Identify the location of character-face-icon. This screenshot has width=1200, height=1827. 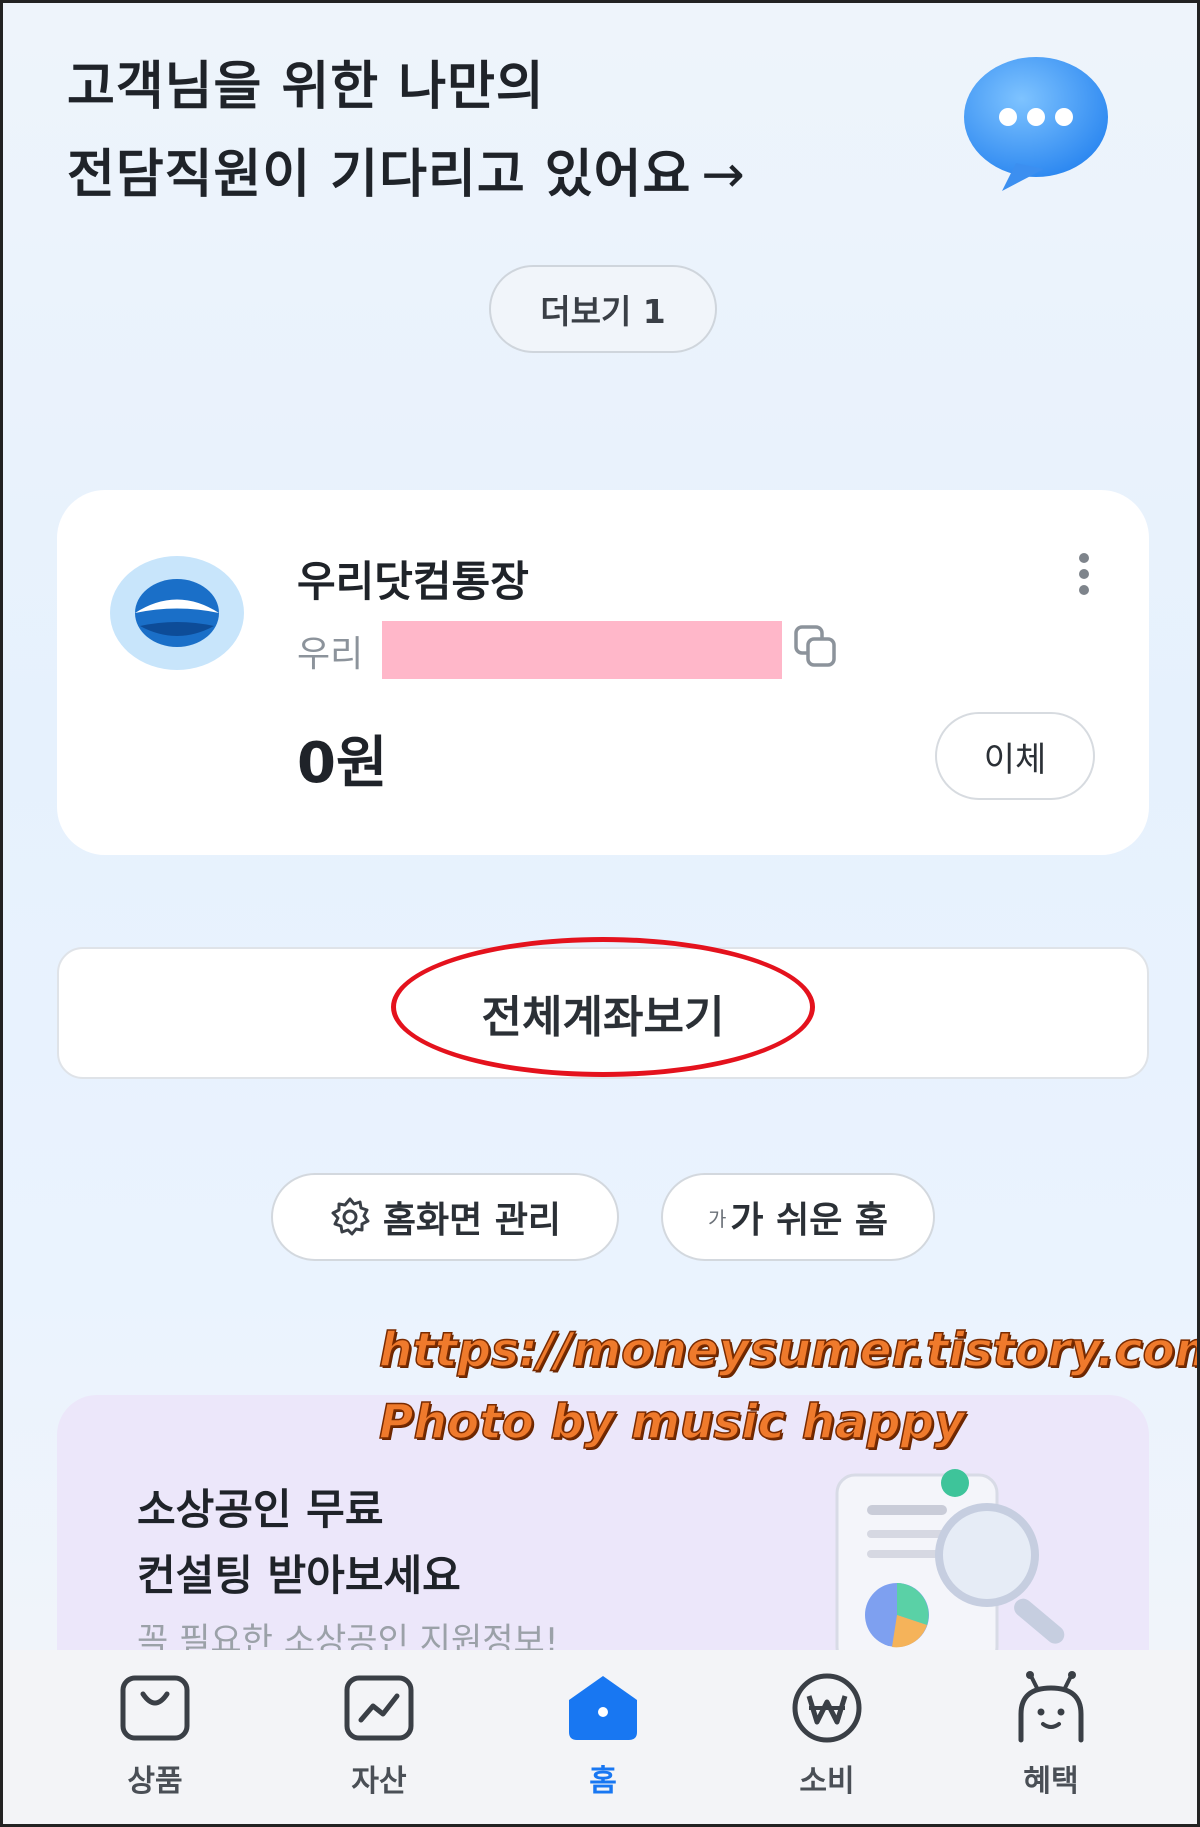
(1051, 1707).